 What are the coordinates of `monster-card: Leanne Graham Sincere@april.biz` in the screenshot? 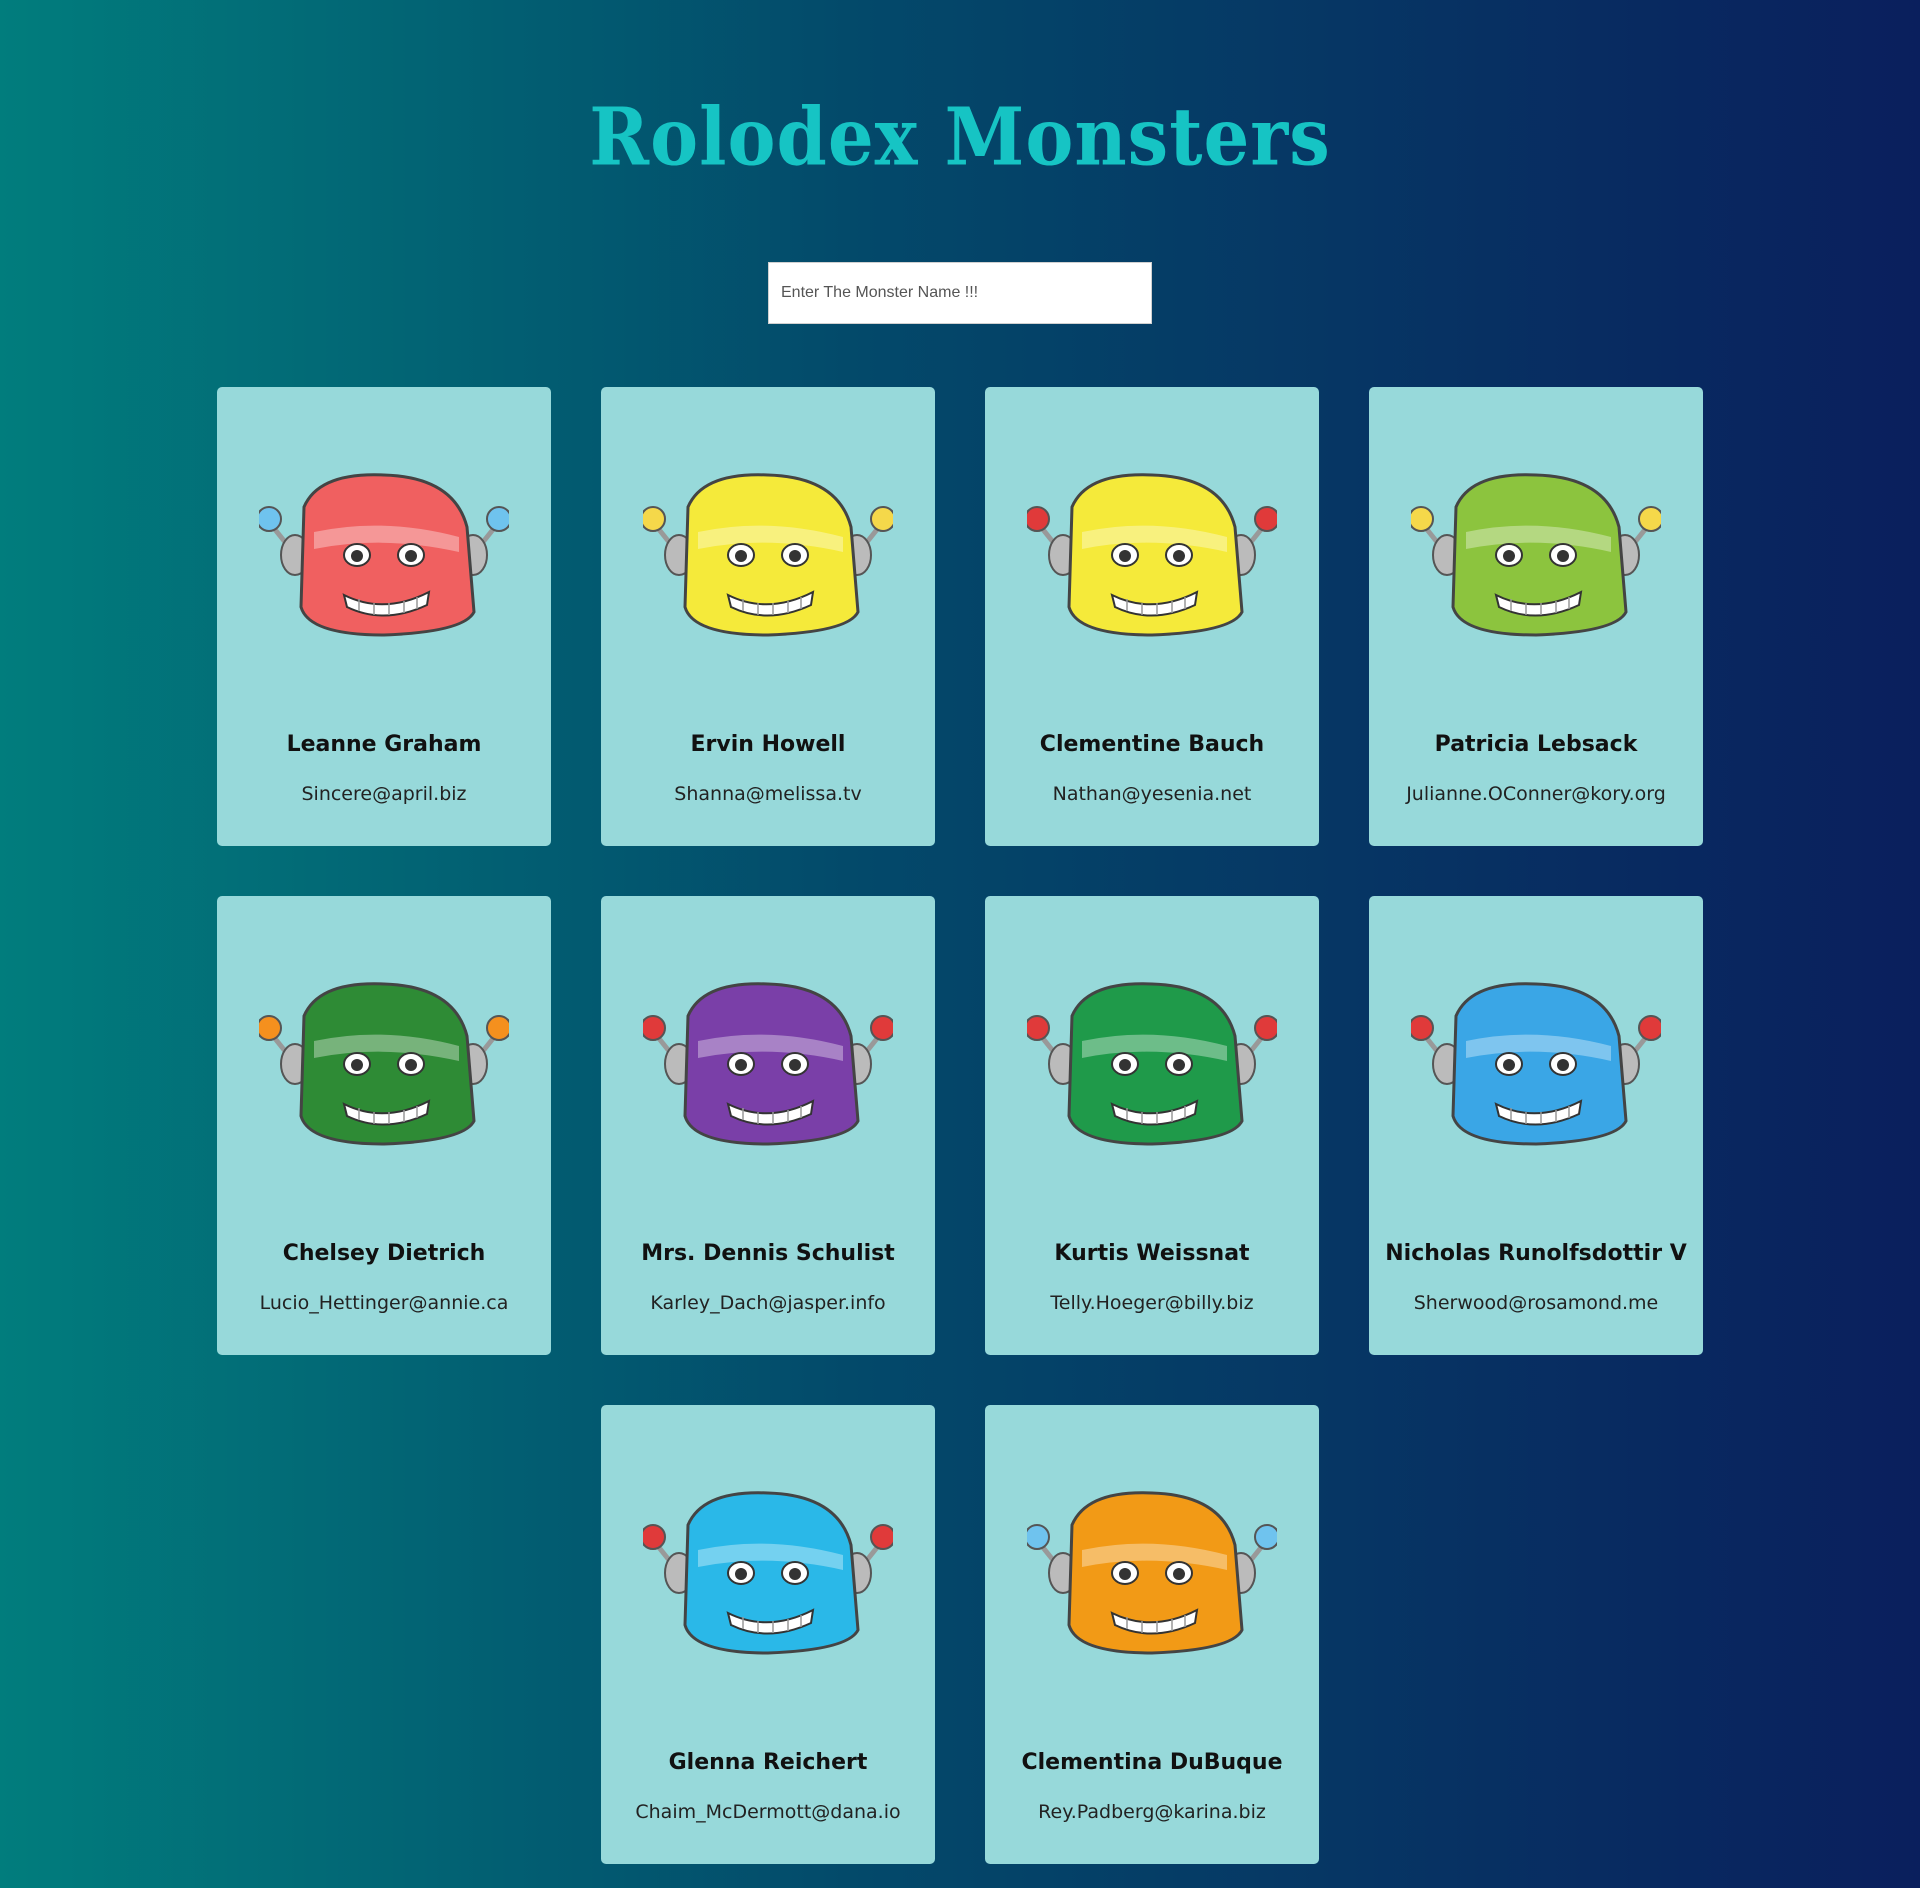 It's located at (384, 616).